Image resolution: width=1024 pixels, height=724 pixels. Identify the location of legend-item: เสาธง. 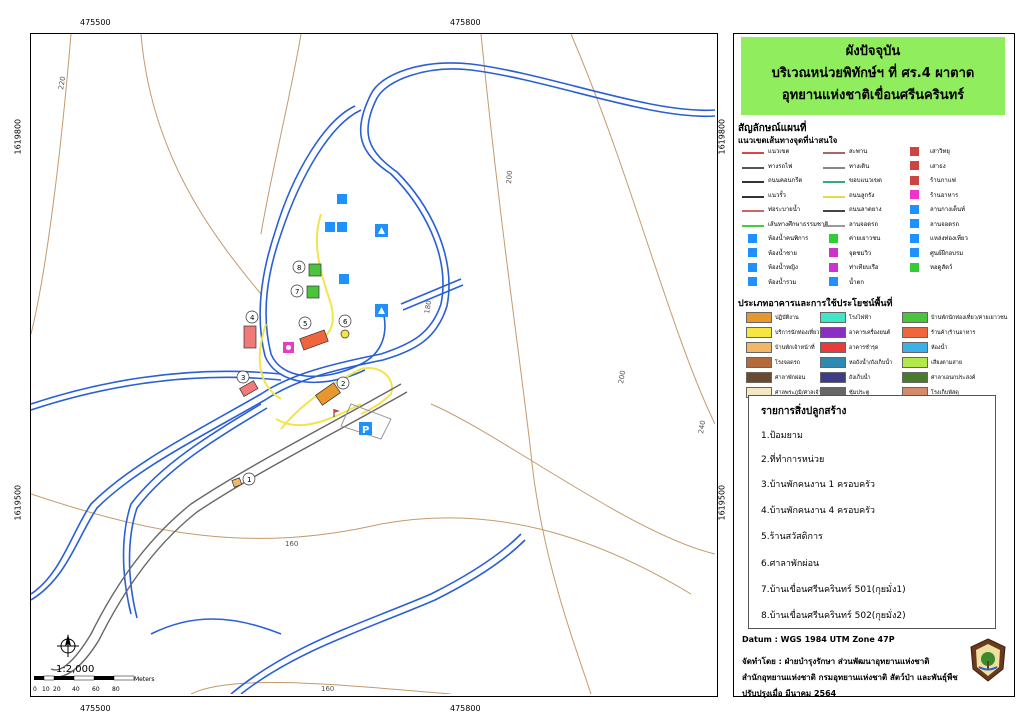
(925, 166).